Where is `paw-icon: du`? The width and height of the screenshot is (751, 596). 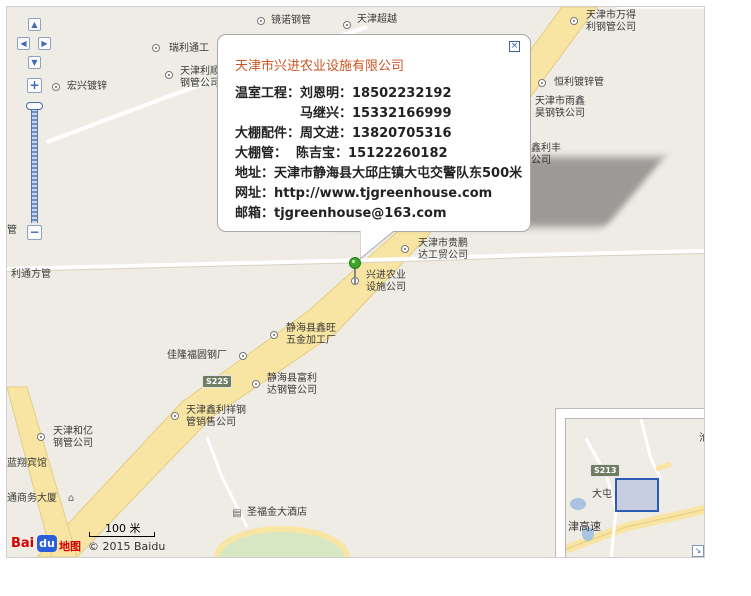
paw-icon: du is located at coordinates (47, 543).